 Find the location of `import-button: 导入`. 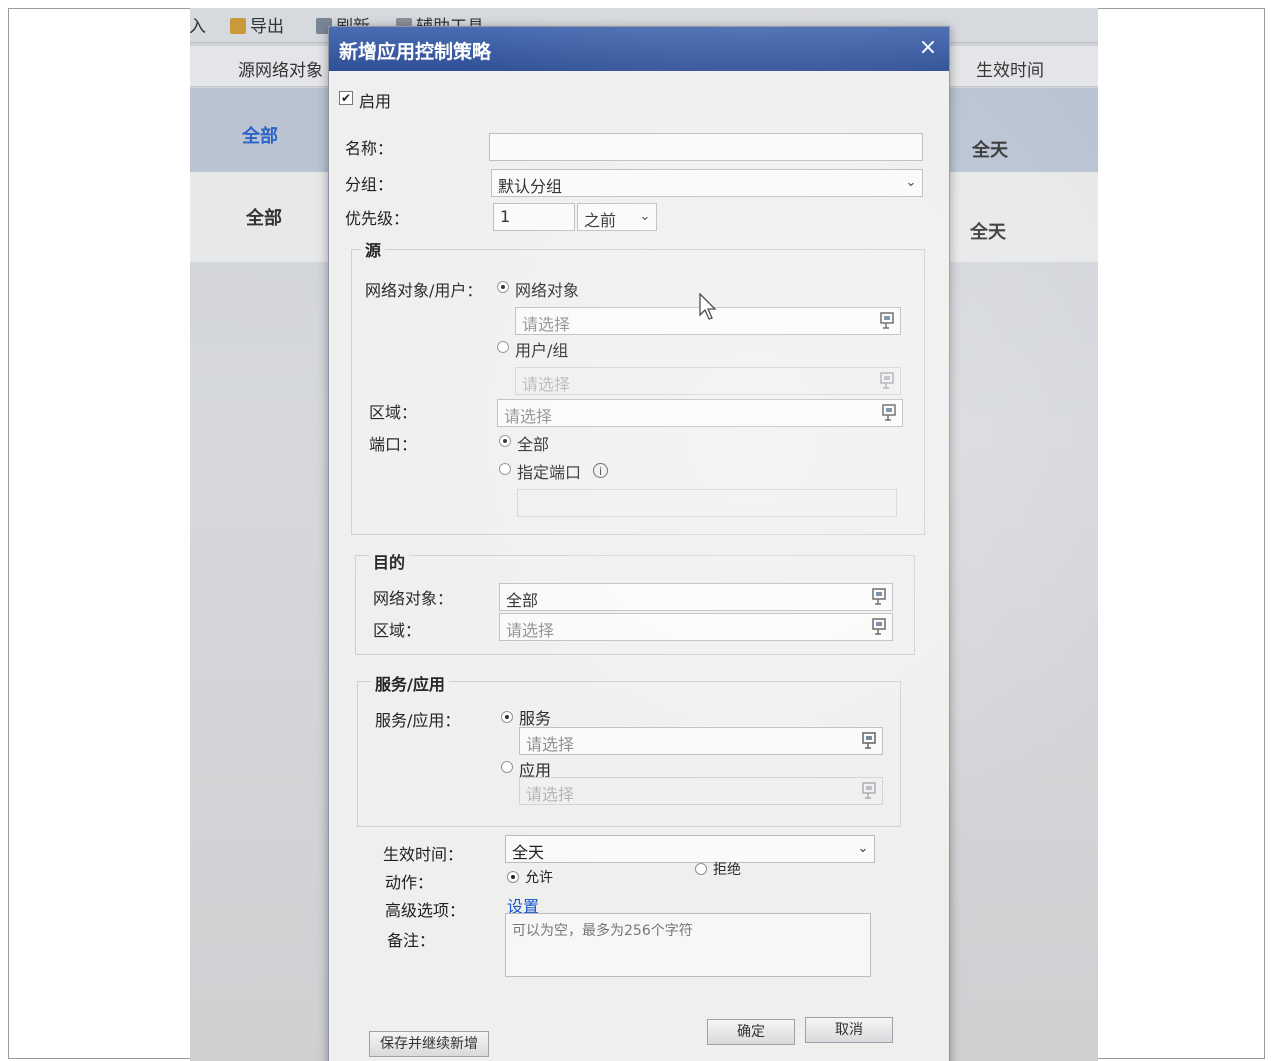

import-button: 导入 is located at coordinates (198, 24).